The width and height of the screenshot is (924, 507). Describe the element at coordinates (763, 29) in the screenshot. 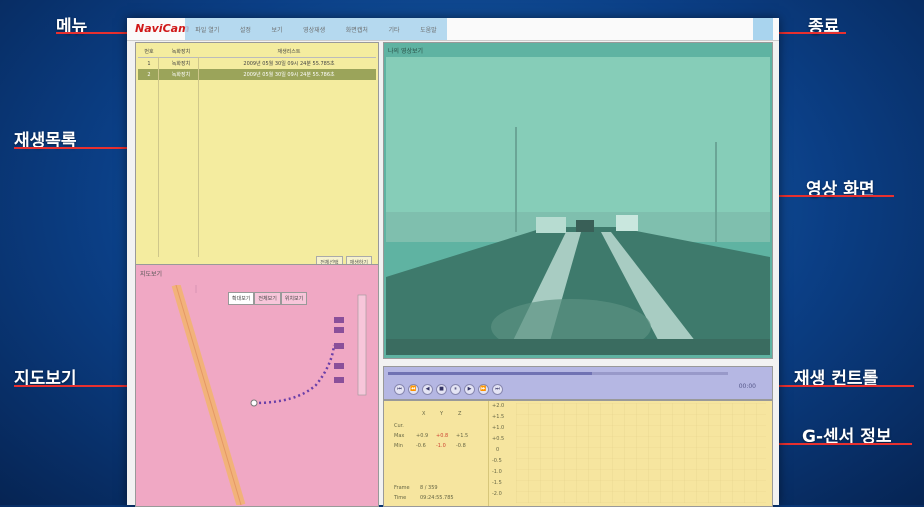

I see `close-button` at that location.